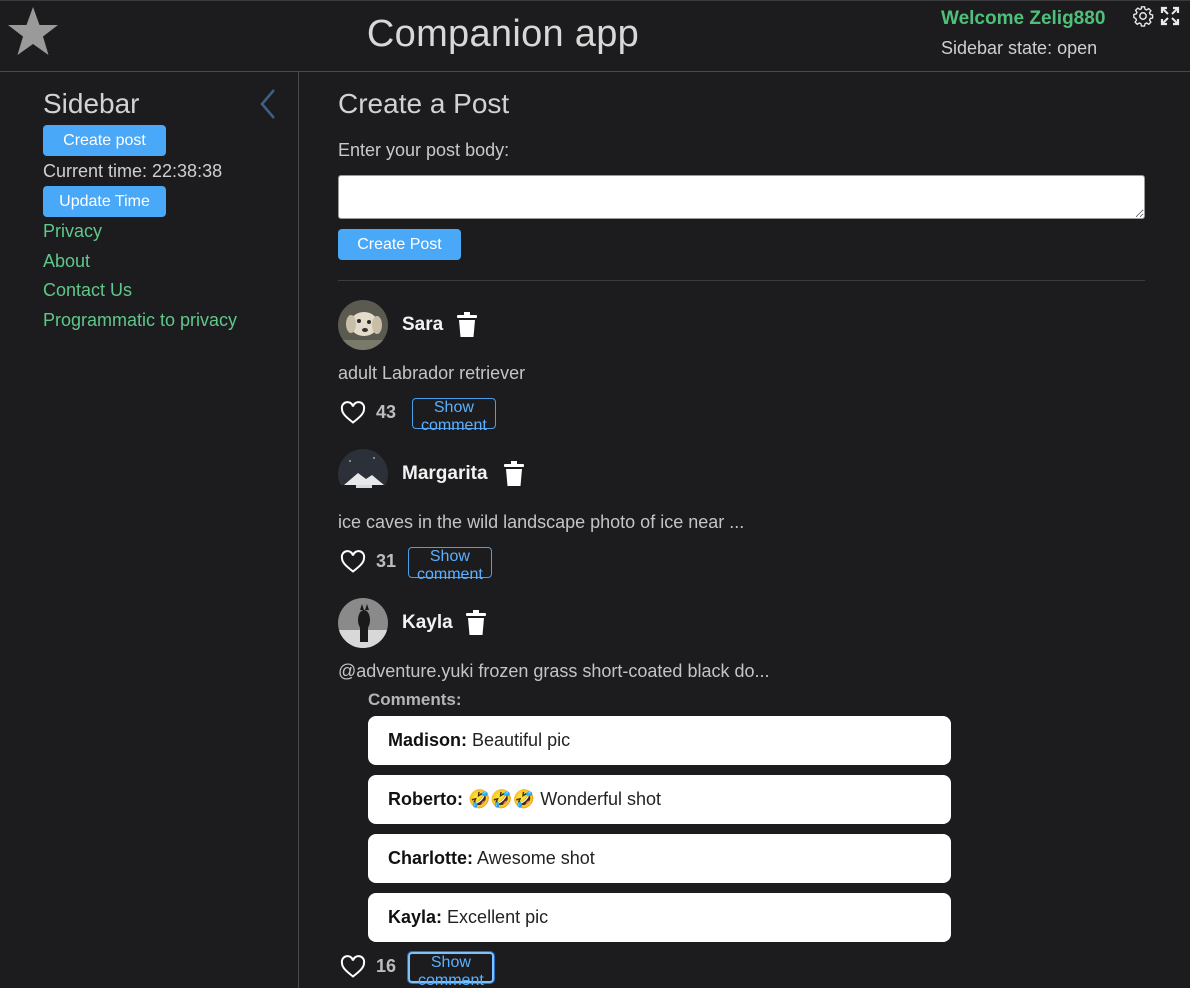 This screenshot has width=1190, height=988. What do you see at coordinates (1023, 18) in the screenshot?
I see `welcome-message: Welcome Zelig880` at bounding box center [1023, 18].